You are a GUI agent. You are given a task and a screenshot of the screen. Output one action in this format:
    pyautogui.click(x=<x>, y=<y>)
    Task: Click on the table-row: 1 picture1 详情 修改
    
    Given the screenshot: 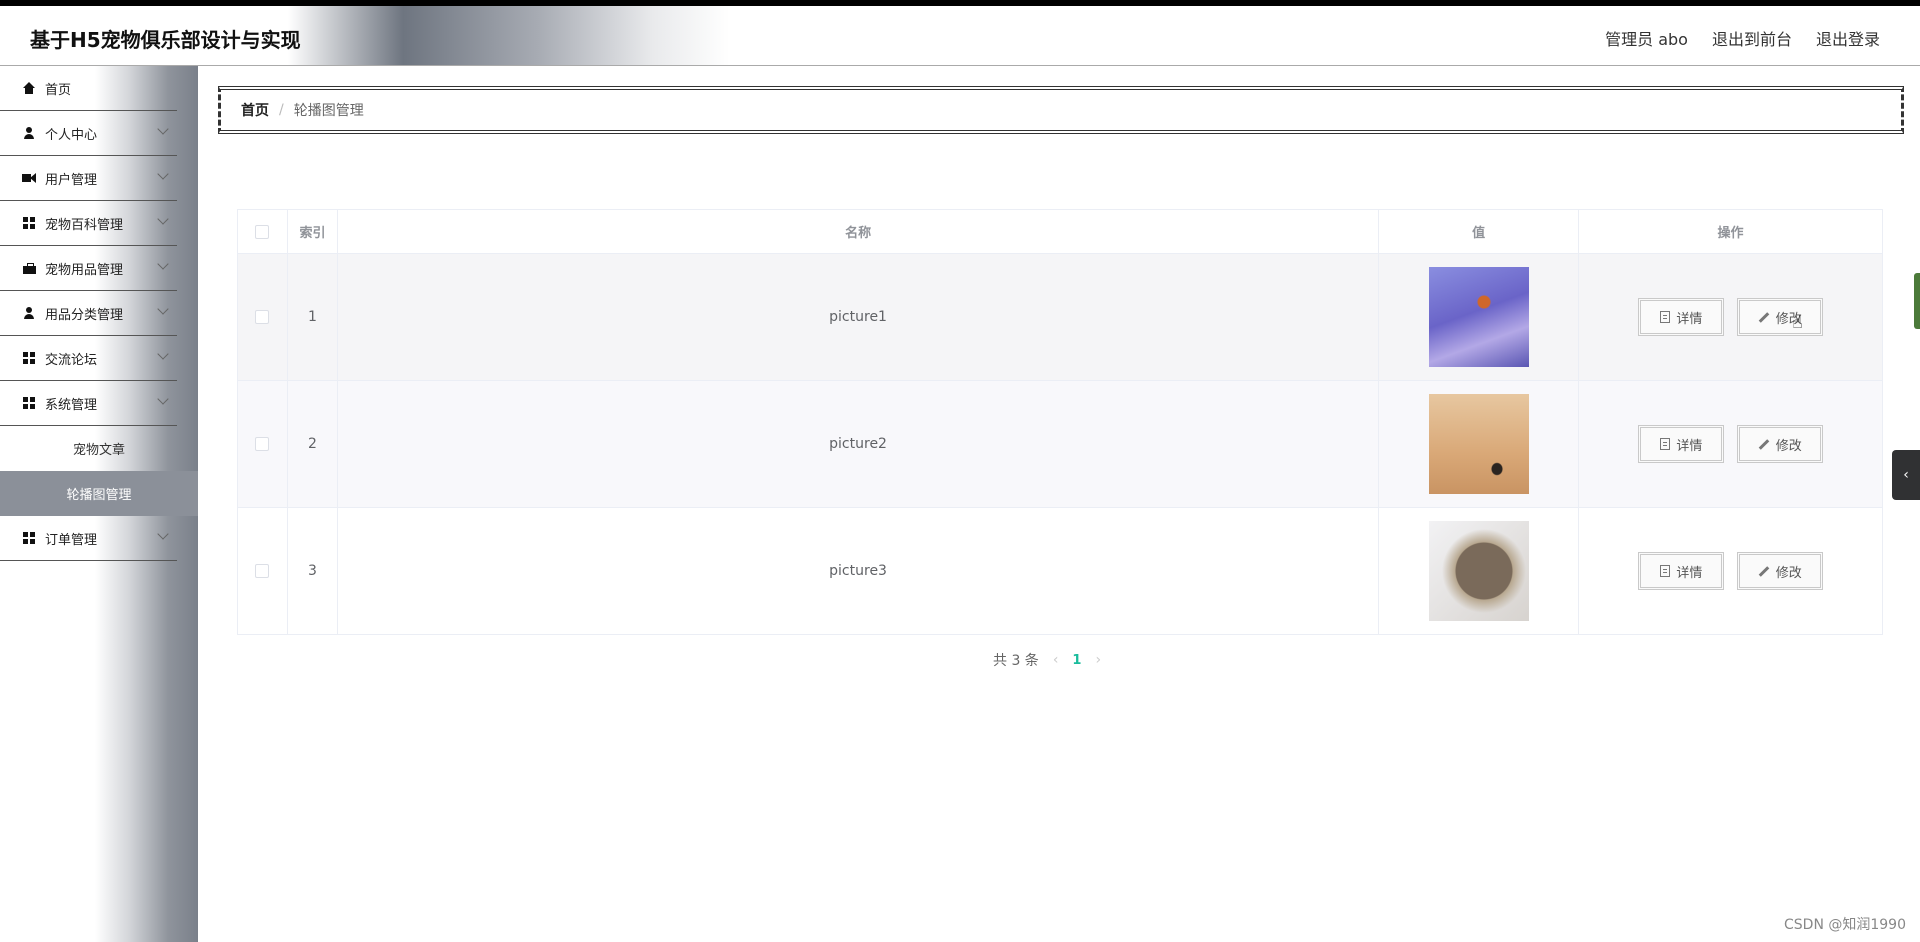 What is the action you would take?
    pyautogui.click(x=1060, y=317)
    